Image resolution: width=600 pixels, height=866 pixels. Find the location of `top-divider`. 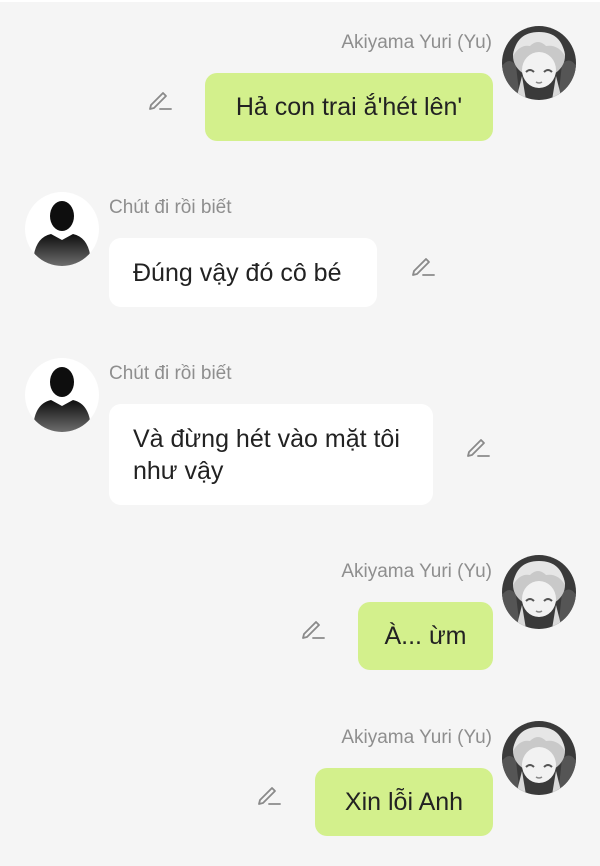

top-divider is located at coordinates (300, 1).